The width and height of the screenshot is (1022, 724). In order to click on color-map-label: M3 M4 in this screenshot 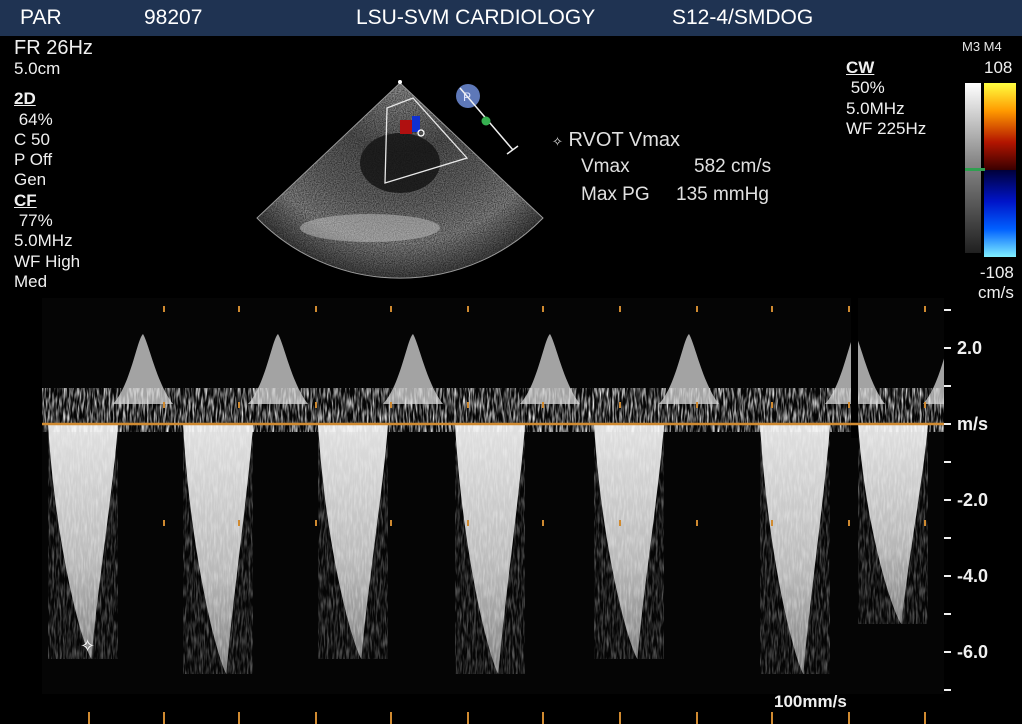, I will do `click(982, 46)`.